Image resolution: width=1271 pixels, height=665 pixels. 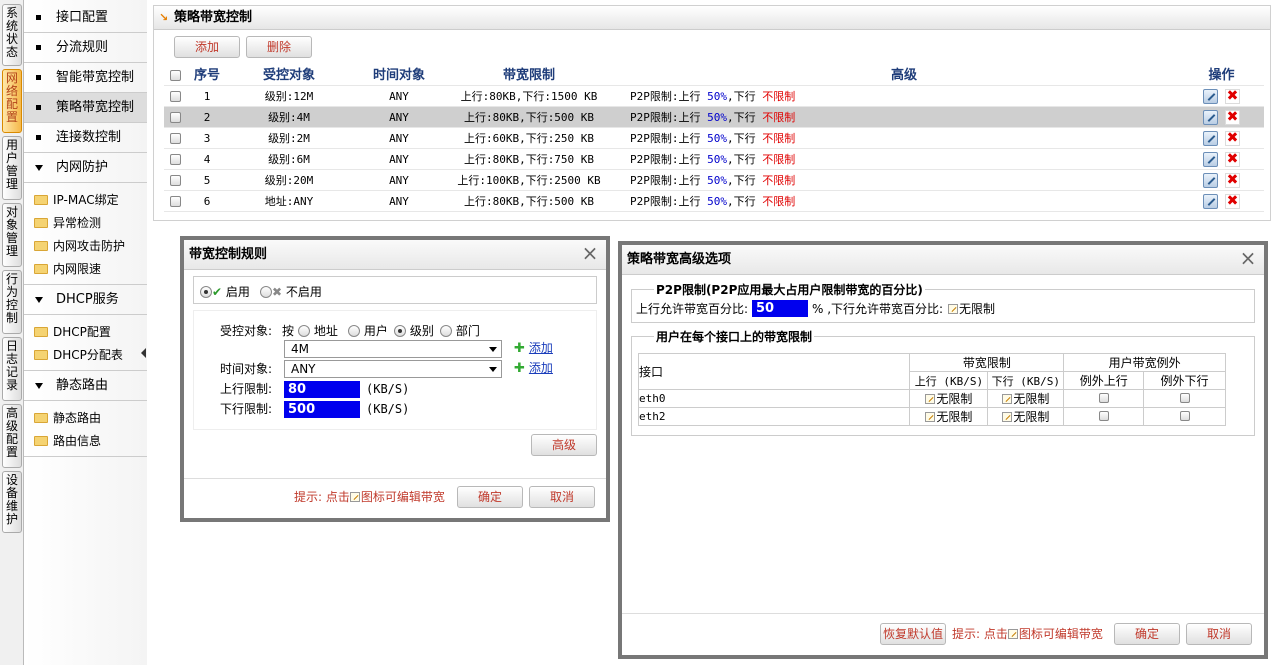 What do you see at coordinates (12, 35) in the screenshot?
I see `tab-system-status: 系统状态` at bounding box center [12, 35].